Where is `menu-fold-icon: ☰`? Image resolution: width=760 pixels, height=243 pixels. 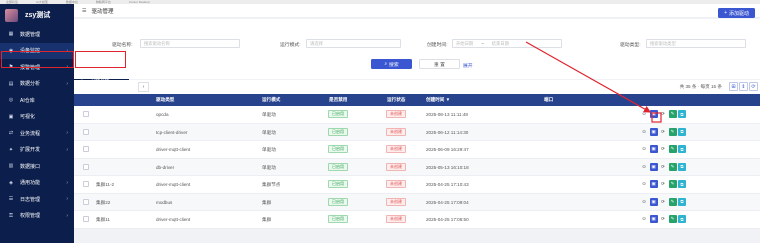 menu-fold-icon: ☰ is located at coordinates (84, 11).